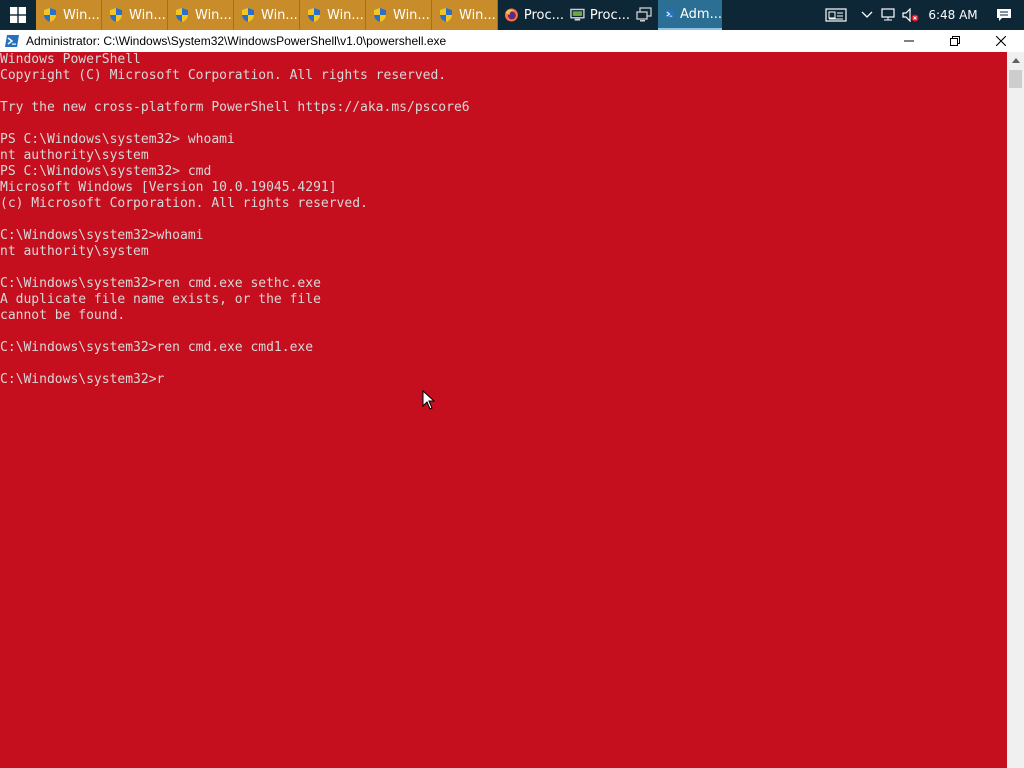  What do you see at coordinates (1015, 79) in the screenshot?
I see `scrollbar-thumb` at bounding box center [1015, 79].